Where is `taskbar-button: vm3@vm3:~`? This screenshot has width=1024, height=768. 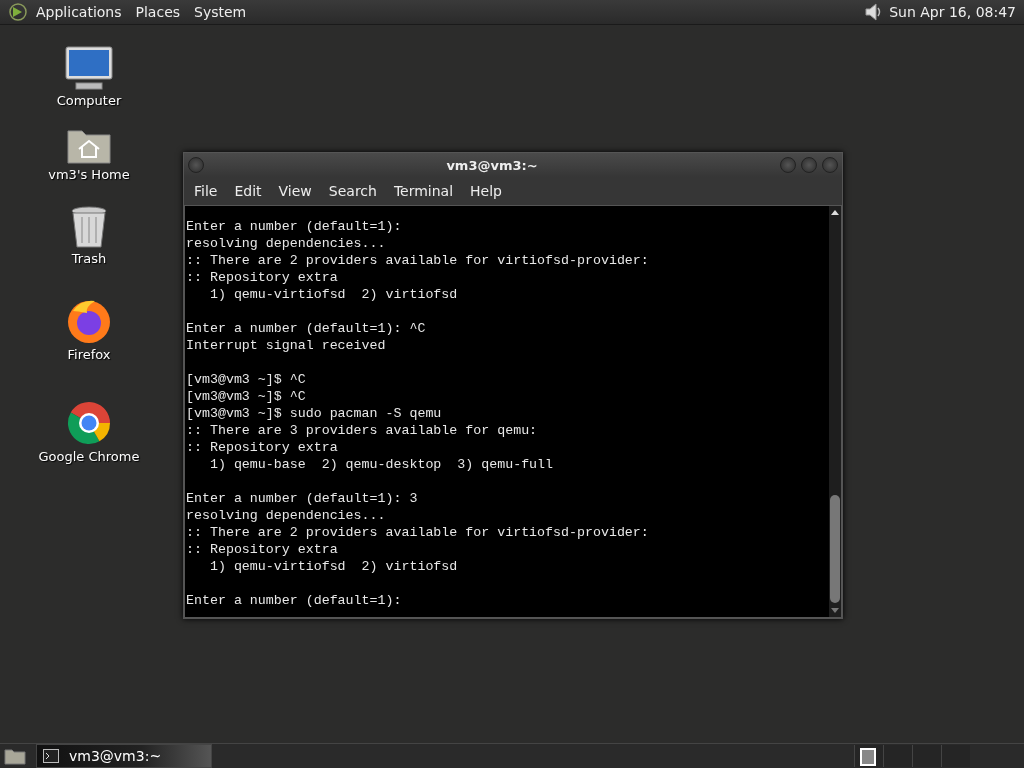 taskbar-button: vm3@vm3:~ is located at coordinates (124, 756).